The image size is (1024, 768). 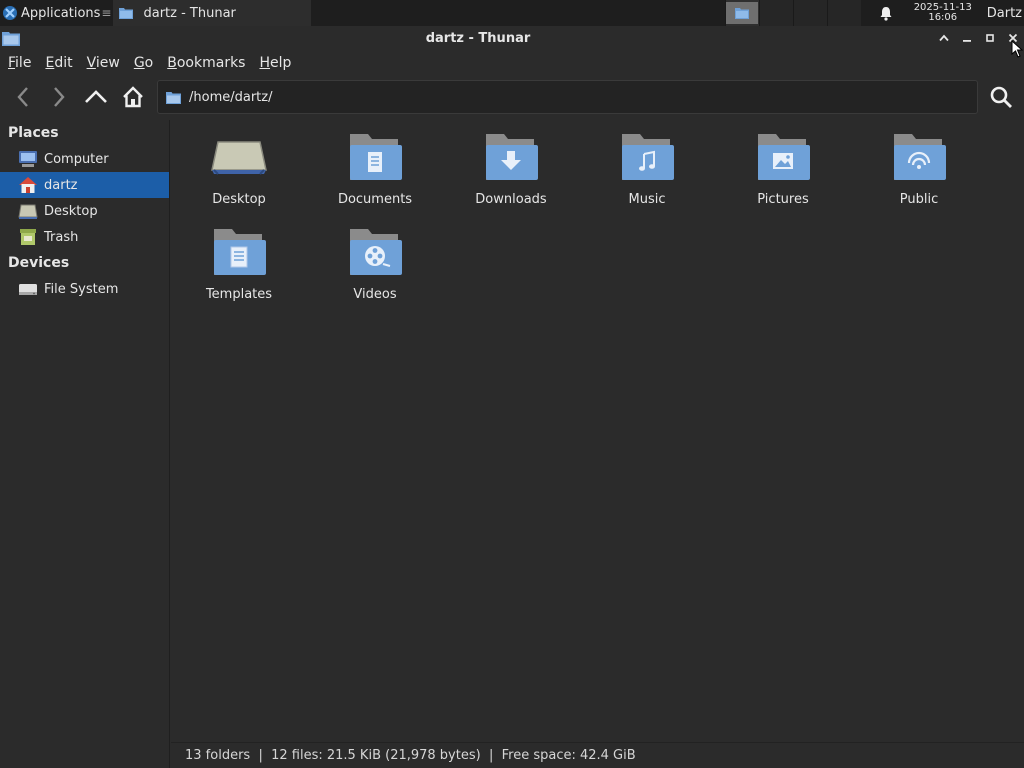 What do you see at coordinates (239, 157) in the screenshot?
I see `desktop-folder-icon` at bounding box center [239, 157].